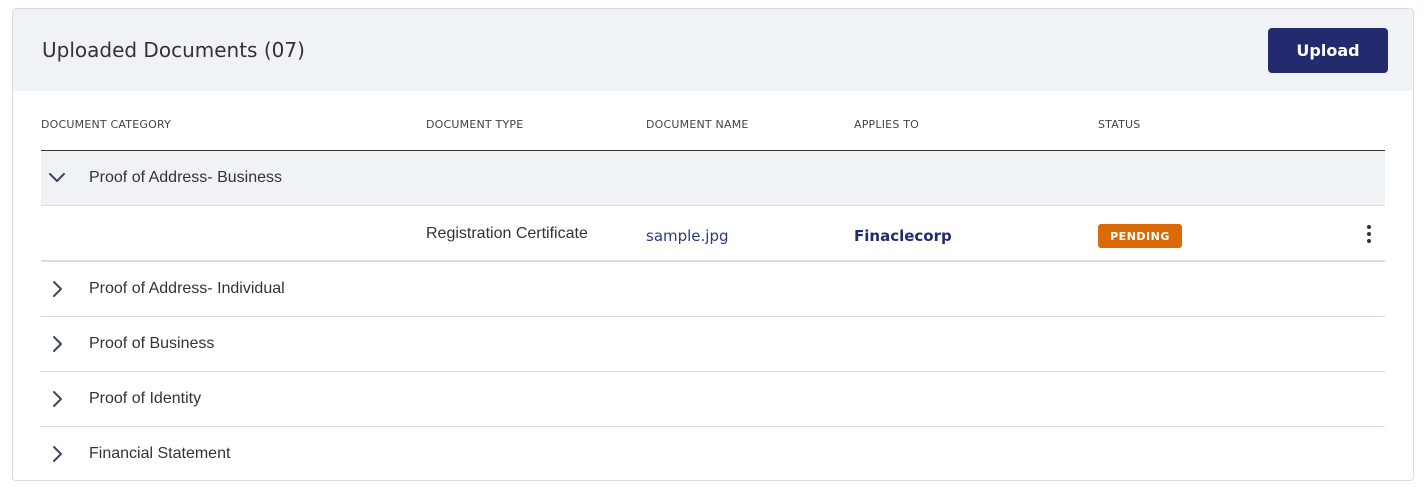 This screenshot has width=1426, height=490. I want to click on category-label: Proof of Address- Business, so click(185, 177).